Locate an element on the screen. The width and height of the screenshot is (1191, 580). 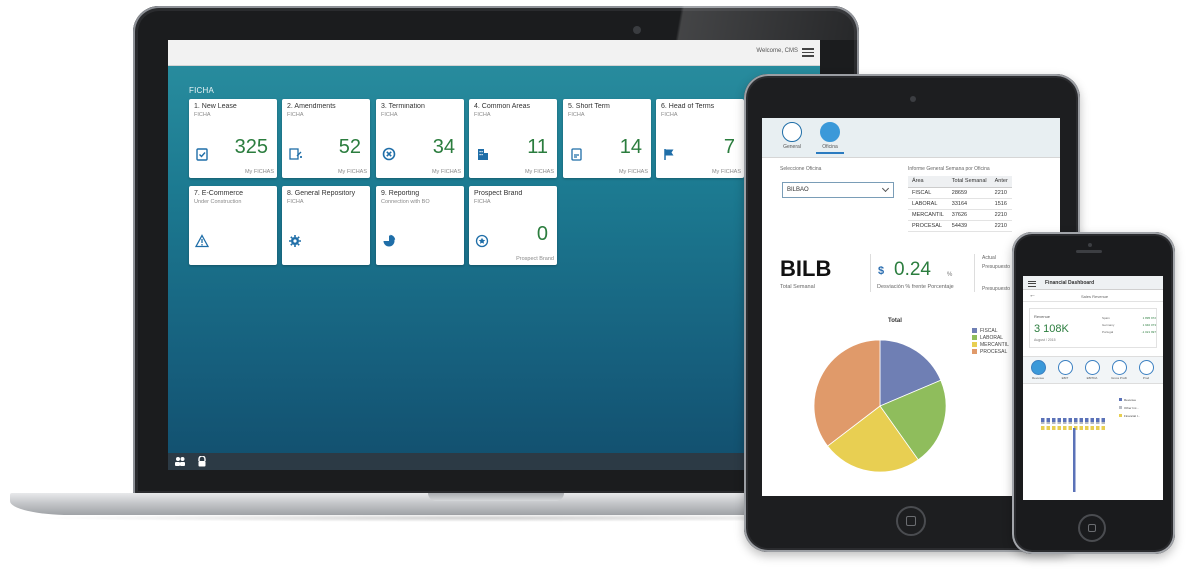
tile: 3. Termination FICHA 34 My FICHAS is located at coordinates (420, 138).